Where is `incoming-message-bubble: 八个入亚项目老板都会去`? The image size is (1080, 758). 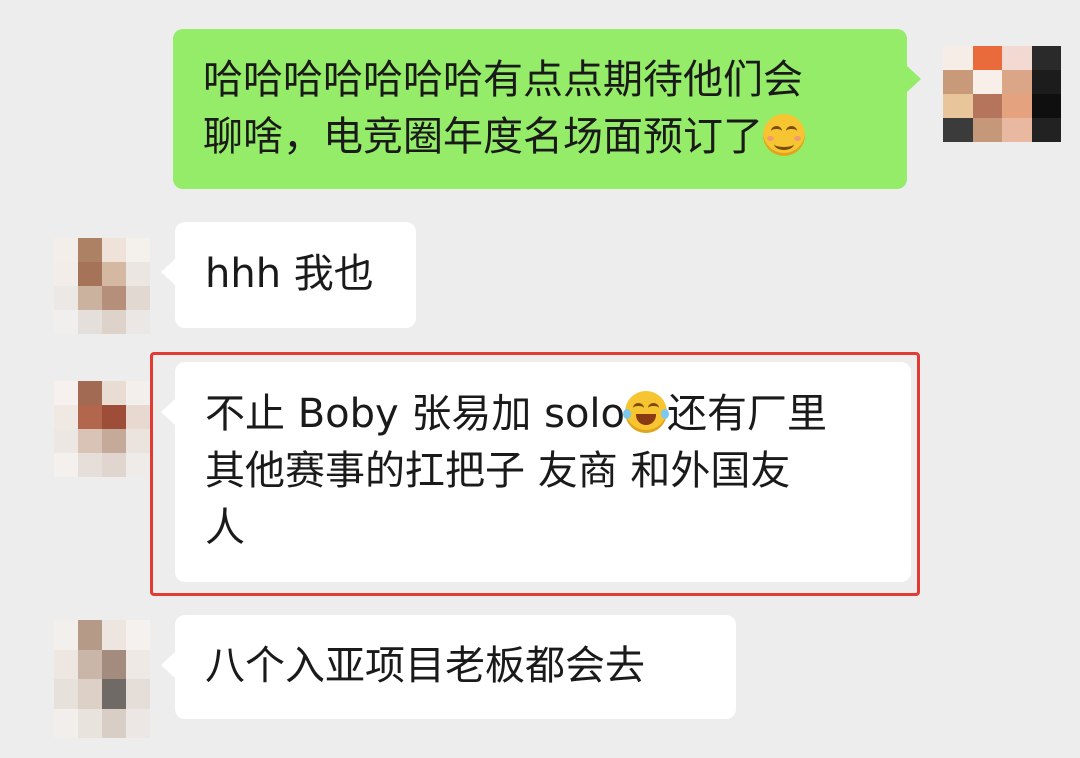 incoming-message-bubble: 八个入亚项目老板都会去 is located at coordinates (448, 667).